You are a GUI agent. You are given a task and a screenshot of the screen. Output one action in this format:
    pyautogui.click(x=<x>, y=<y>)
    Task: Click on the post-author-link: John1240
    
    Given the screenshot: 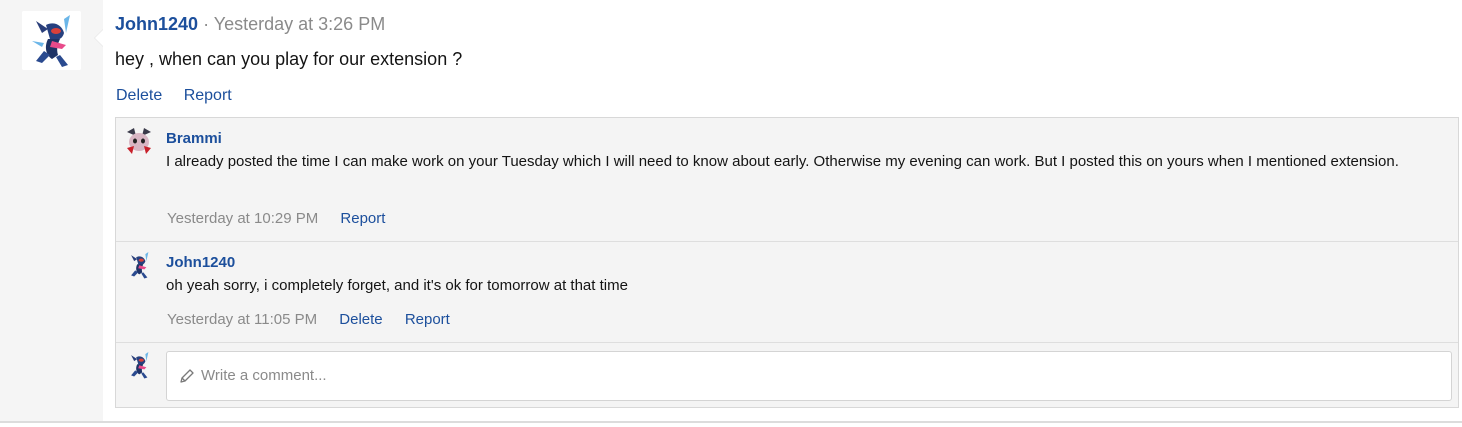 What is the action you would take?
    pyautogui.click(x=156, y=24)
    